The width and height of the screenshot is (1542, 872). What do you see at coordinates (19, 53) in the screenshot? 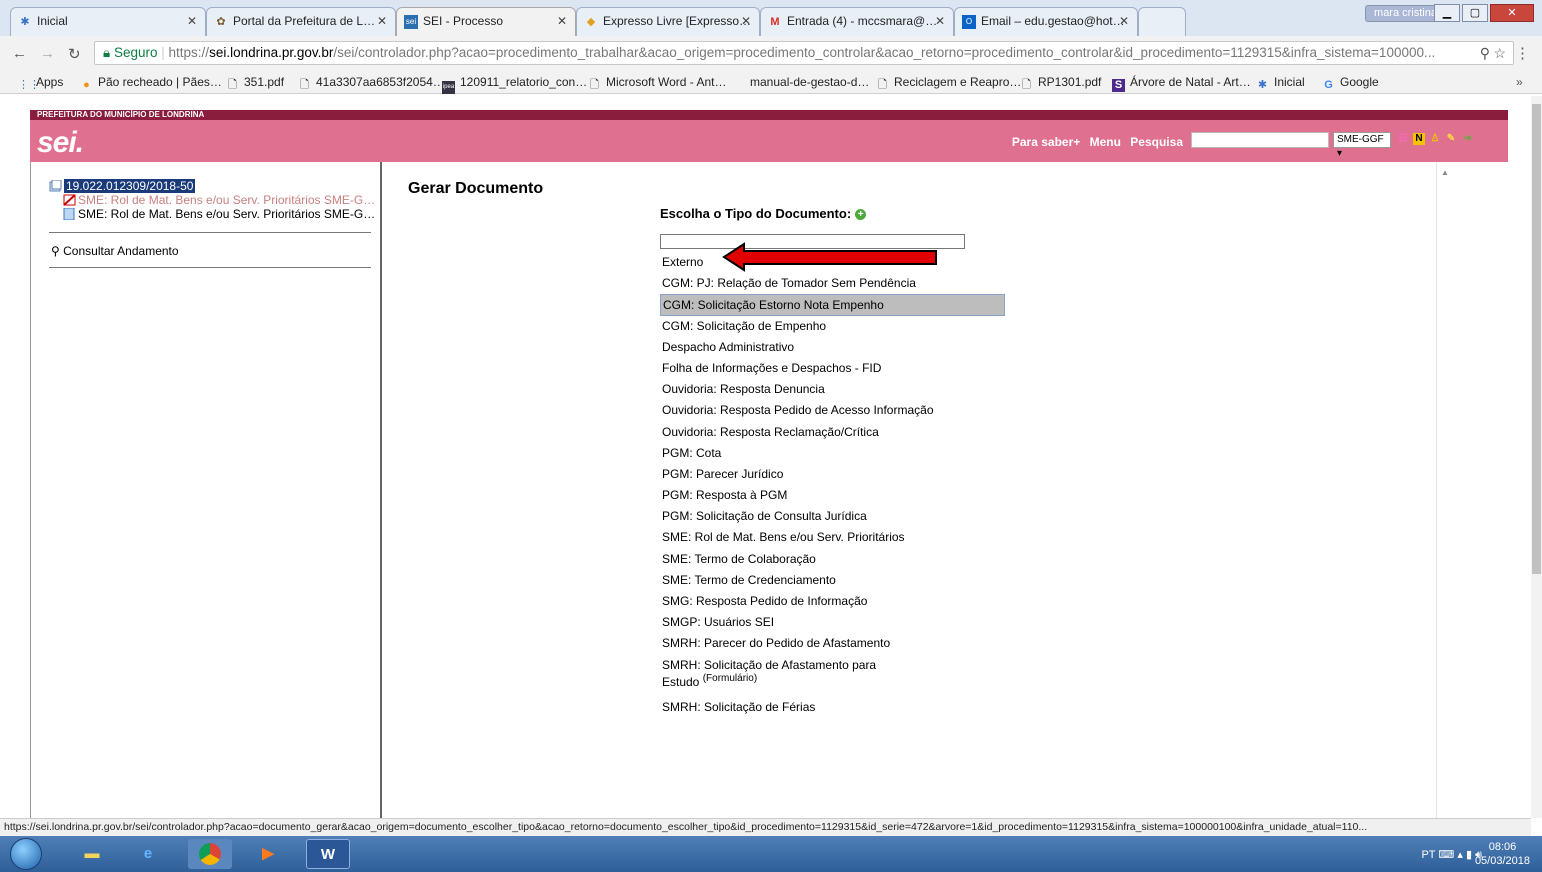
I see `back-icon: ←` at bounding box center [19, 53].